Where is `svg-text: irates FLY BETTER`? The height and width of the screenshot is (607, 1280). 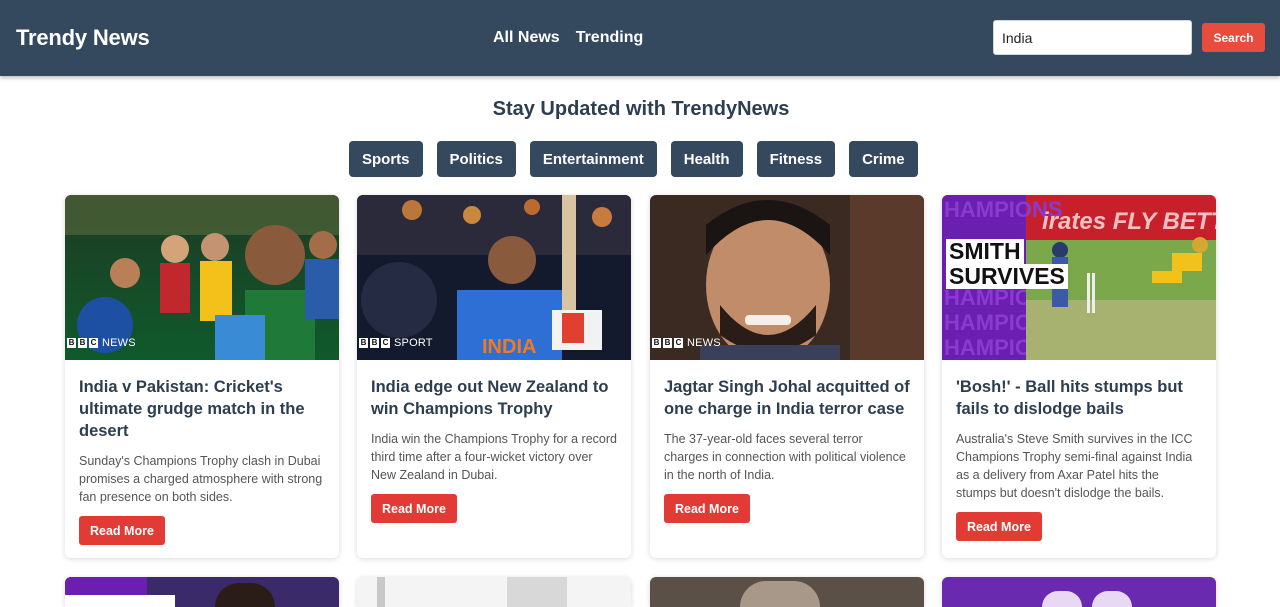 svg-text: irates FLY BETTER is located at coordinates (1129, 221).